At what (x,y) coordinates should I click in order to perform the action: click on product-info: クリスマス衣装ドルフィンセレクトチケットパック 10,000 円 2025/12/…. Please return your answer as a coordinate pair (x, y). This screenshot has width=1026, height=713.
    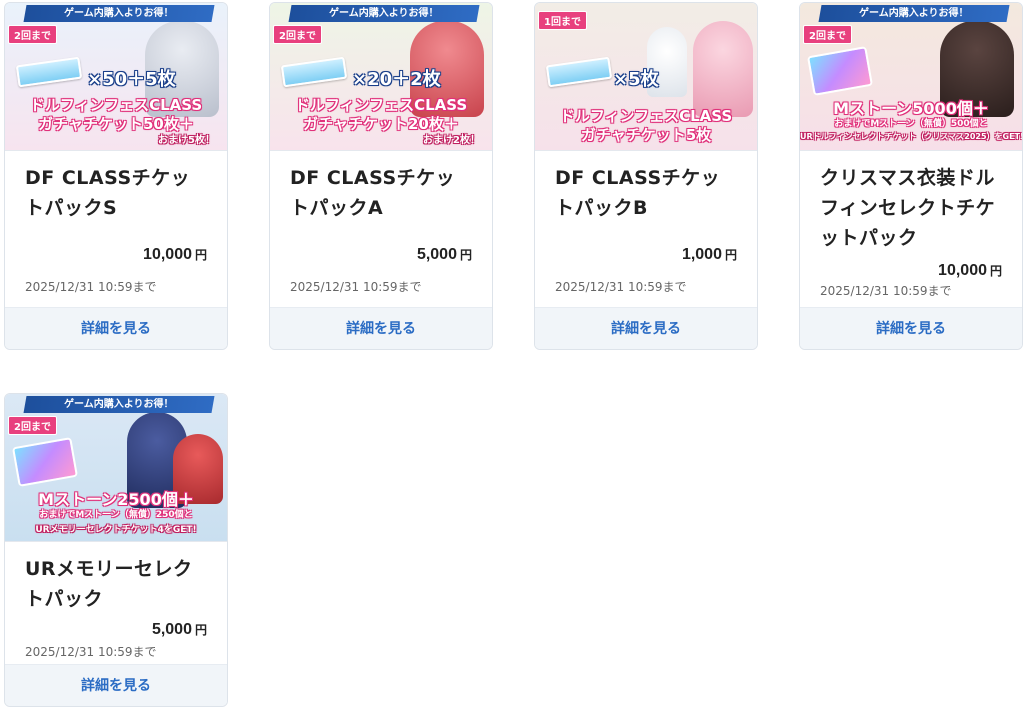
    Looking at the image, I should click on (911, 229).